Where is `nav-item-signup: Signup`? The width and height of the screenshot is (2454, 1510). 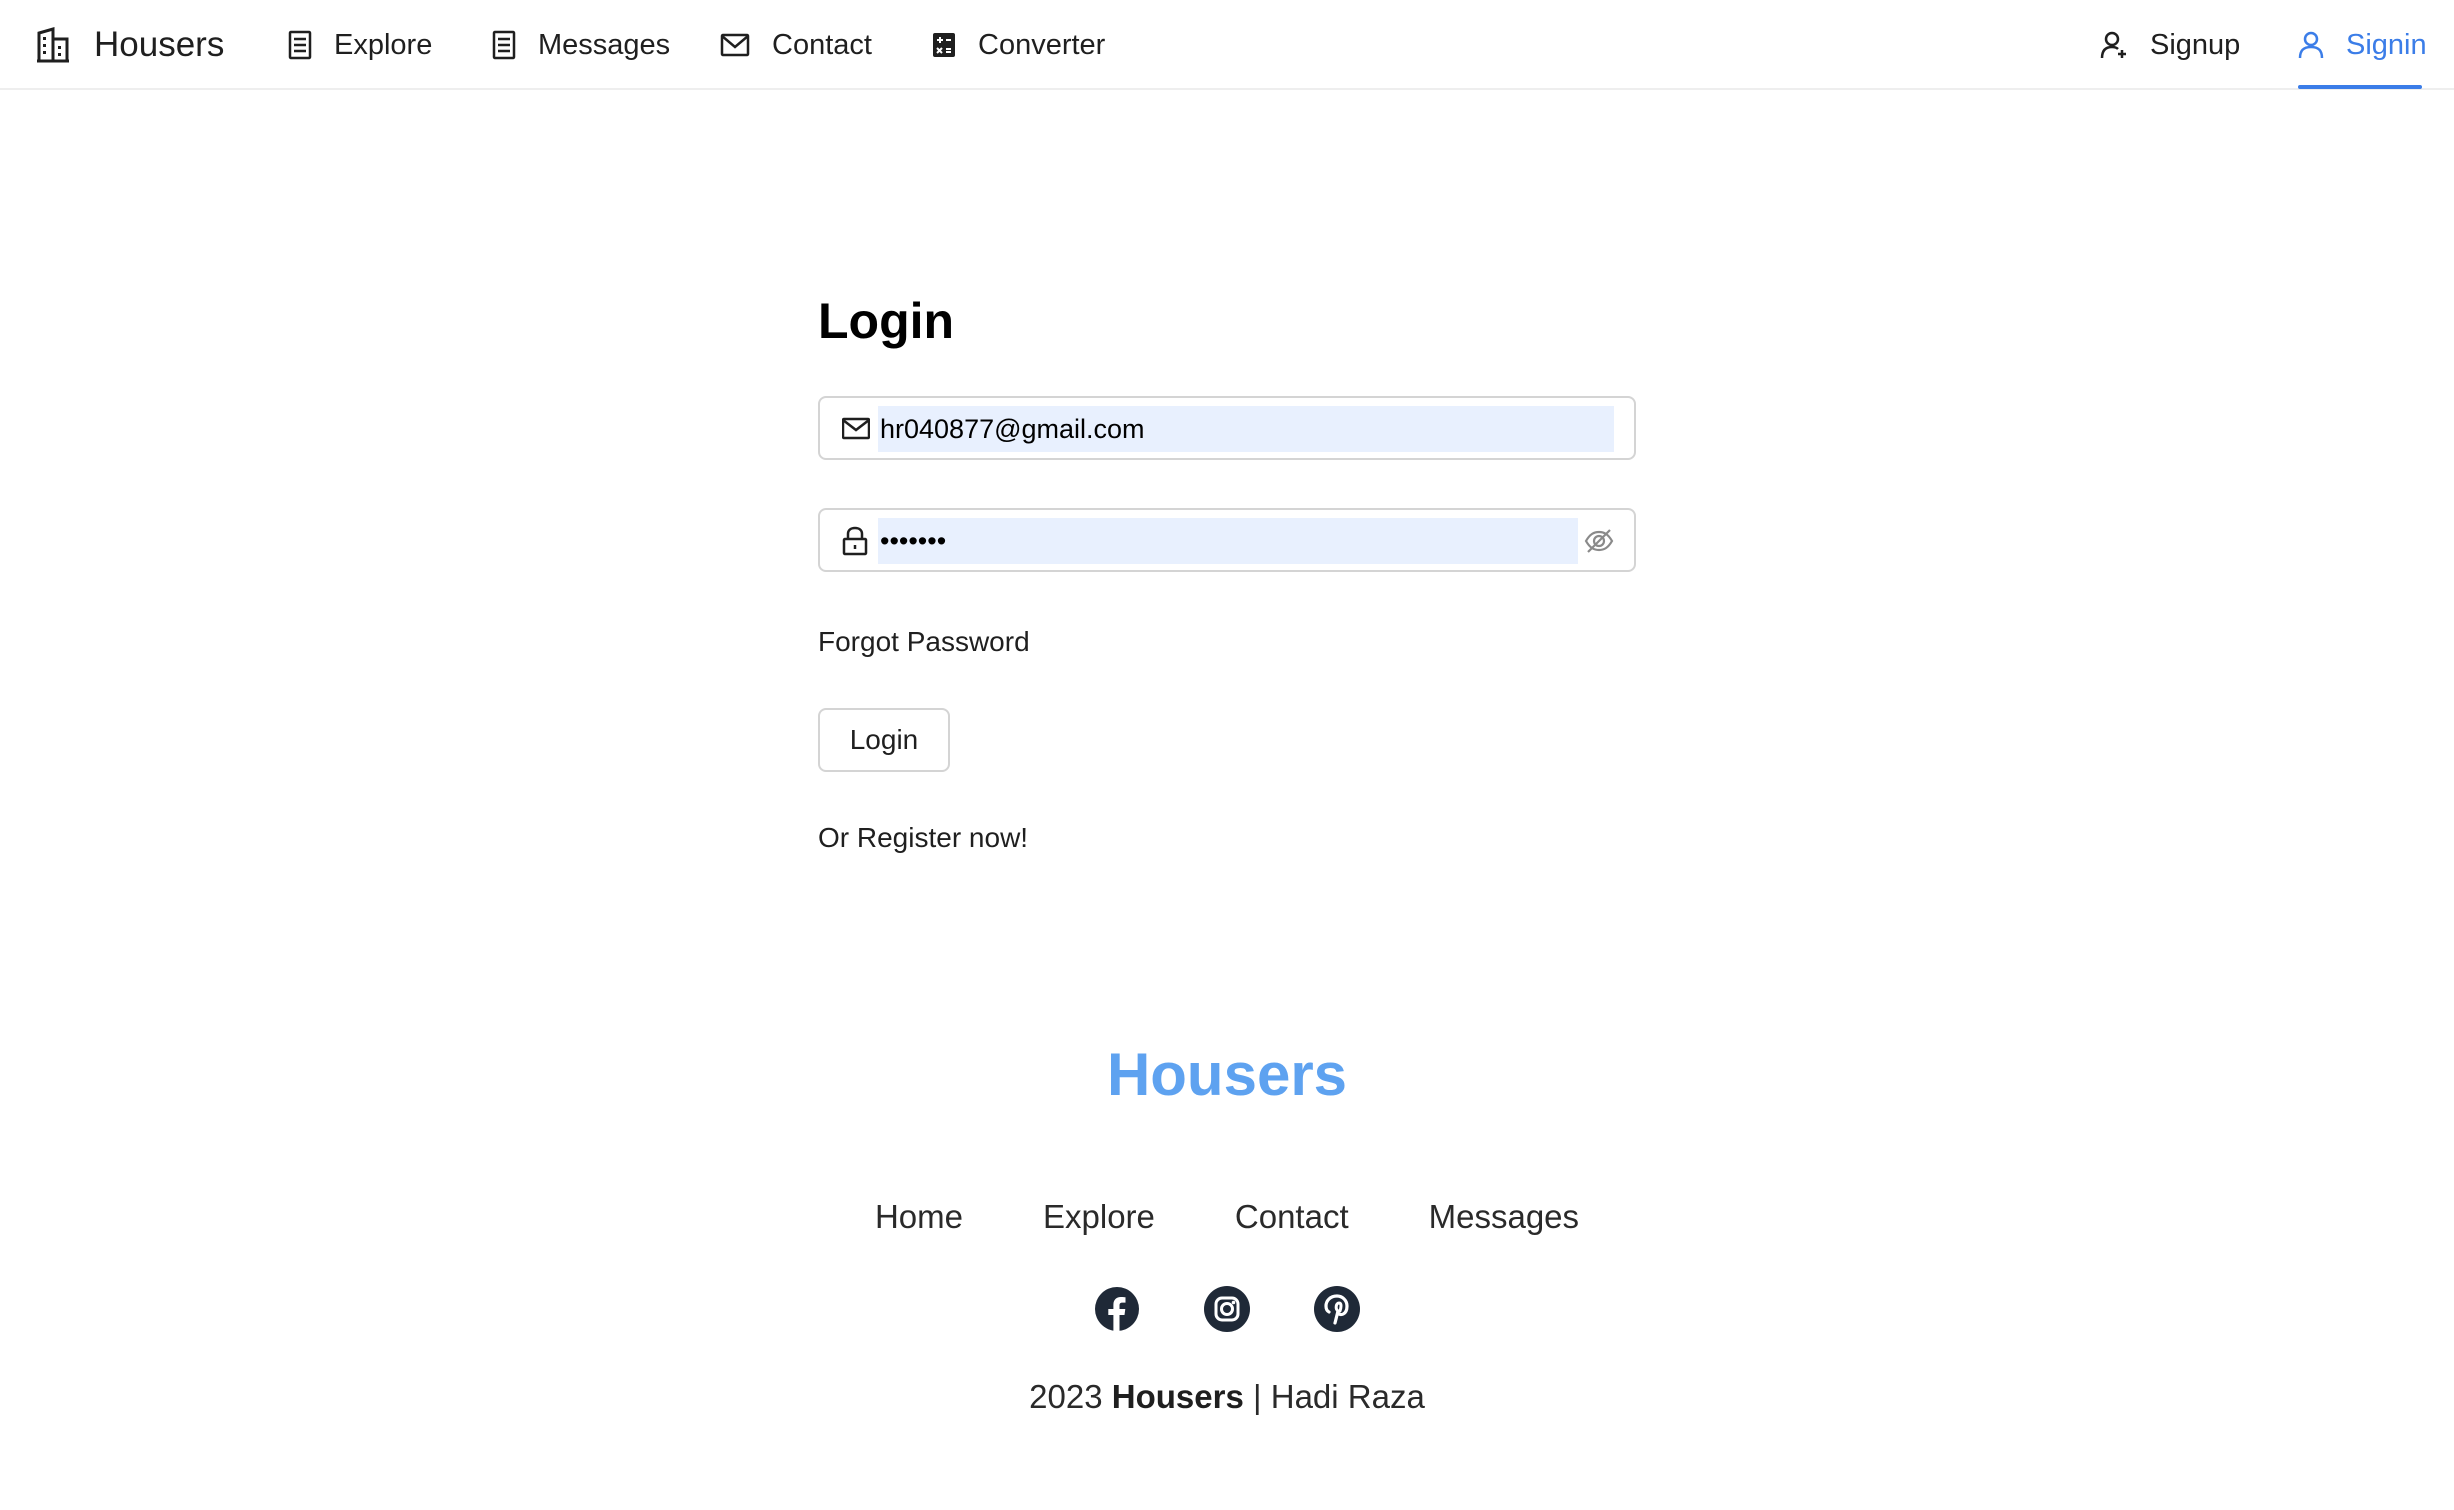
nav-item-signup: Signup is located at coordinates (2170, 45).